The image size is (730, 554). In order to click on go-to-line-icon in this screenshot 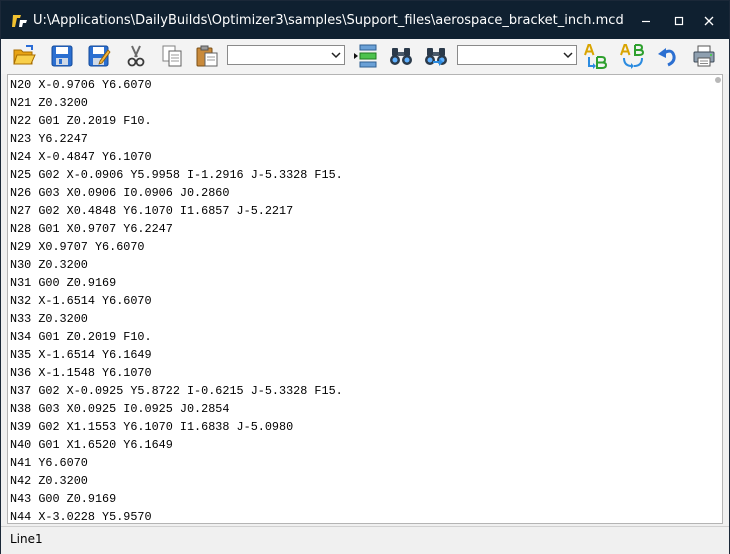, I will do `click(365, 56)`.